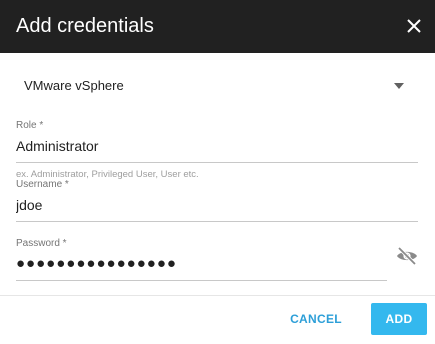 Image resolution: width=435 pixels, height=344 pixels. What do you see at coordinates (217, 221) in the screenshot?
I see `username-underline` at bounding box center [217, 221].